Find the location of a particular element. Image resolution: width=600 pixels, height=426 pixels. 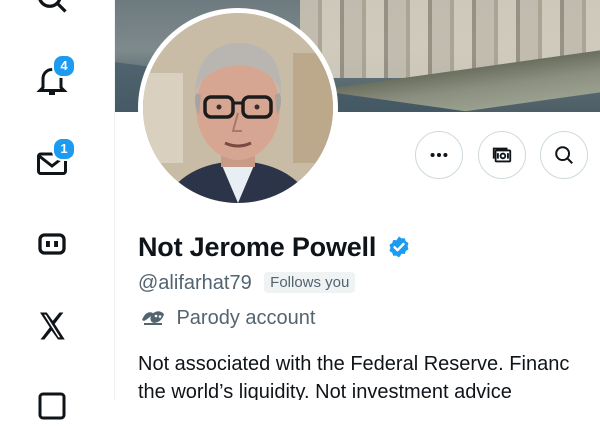

follows-you-badge: Follows you is located at coordinates (310, 282).